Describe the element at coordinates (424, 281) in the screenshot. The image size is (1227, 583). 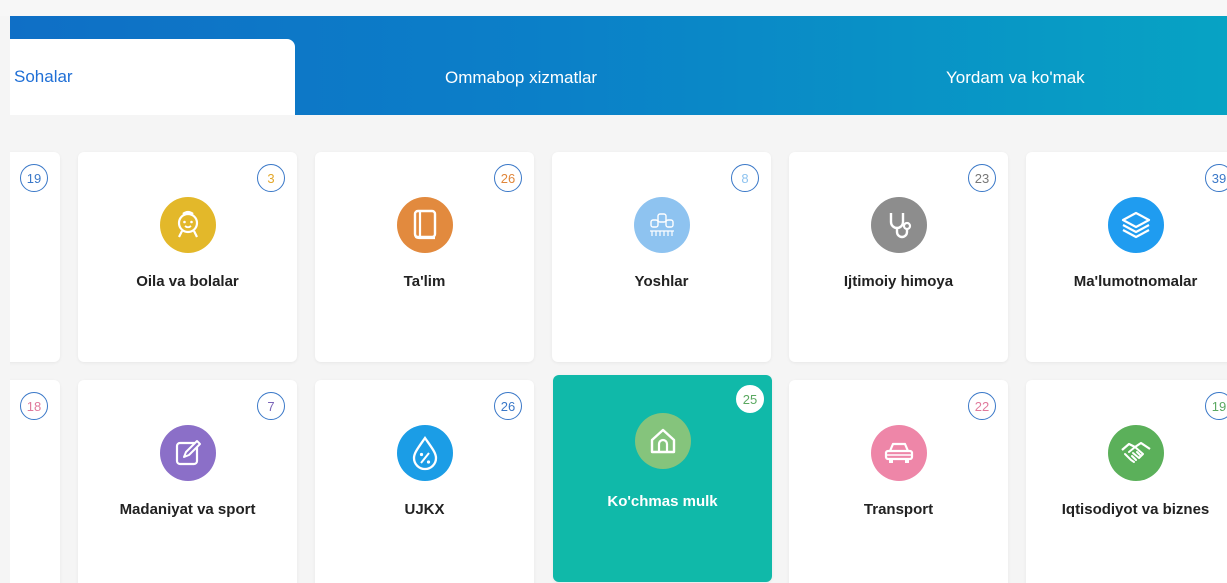
I see `card-label: Ta'lim` at that location.